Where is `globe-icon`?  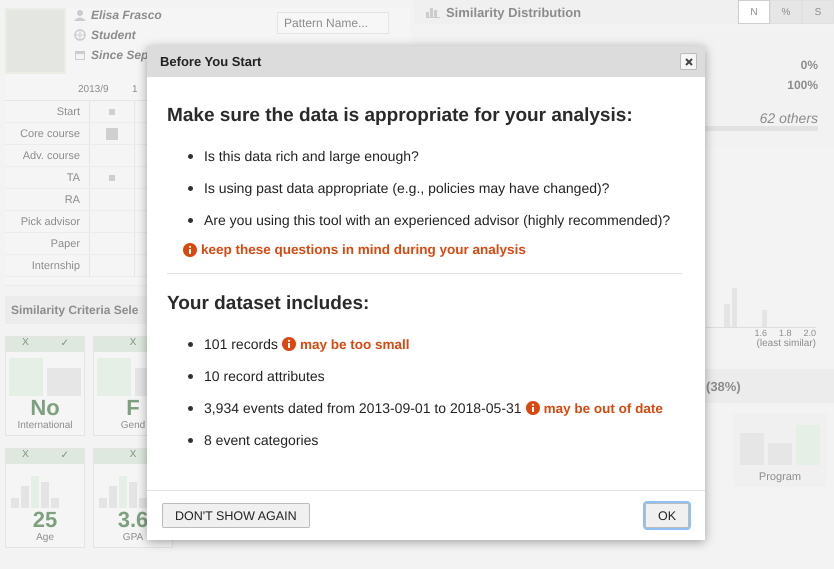
globe-icon is located at coordinates (80, 35).